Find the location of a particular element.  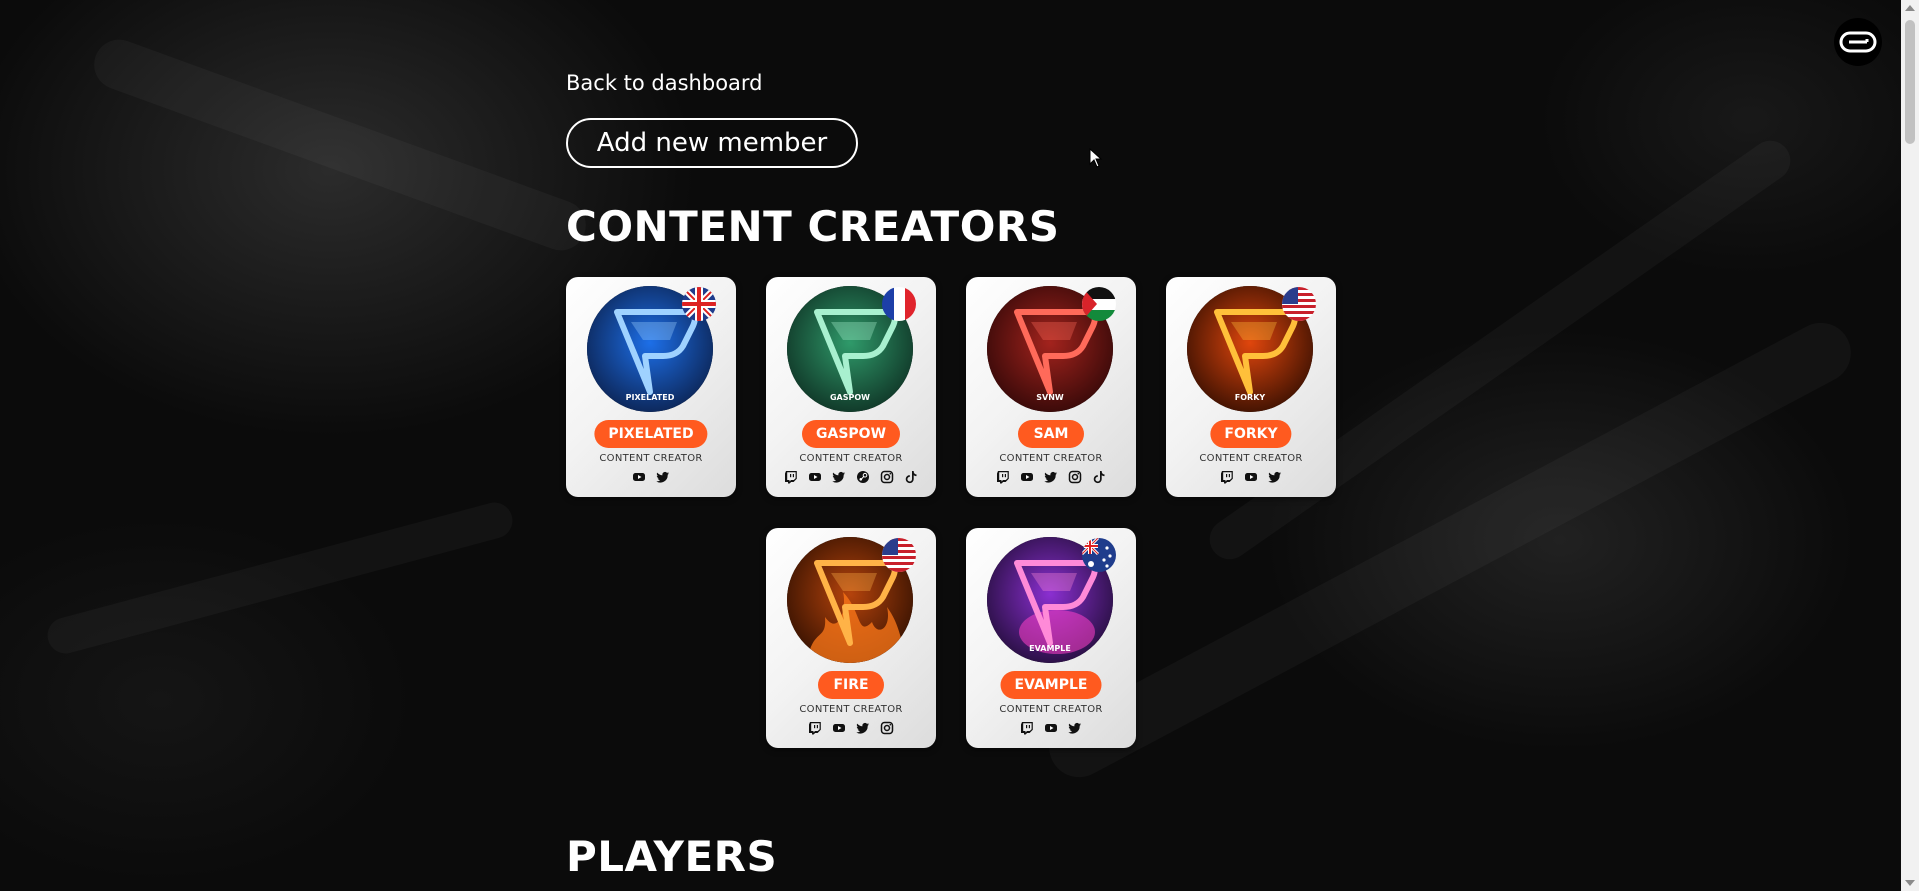

add-new-member-button: Add new member is located at coordinates (712, 143).